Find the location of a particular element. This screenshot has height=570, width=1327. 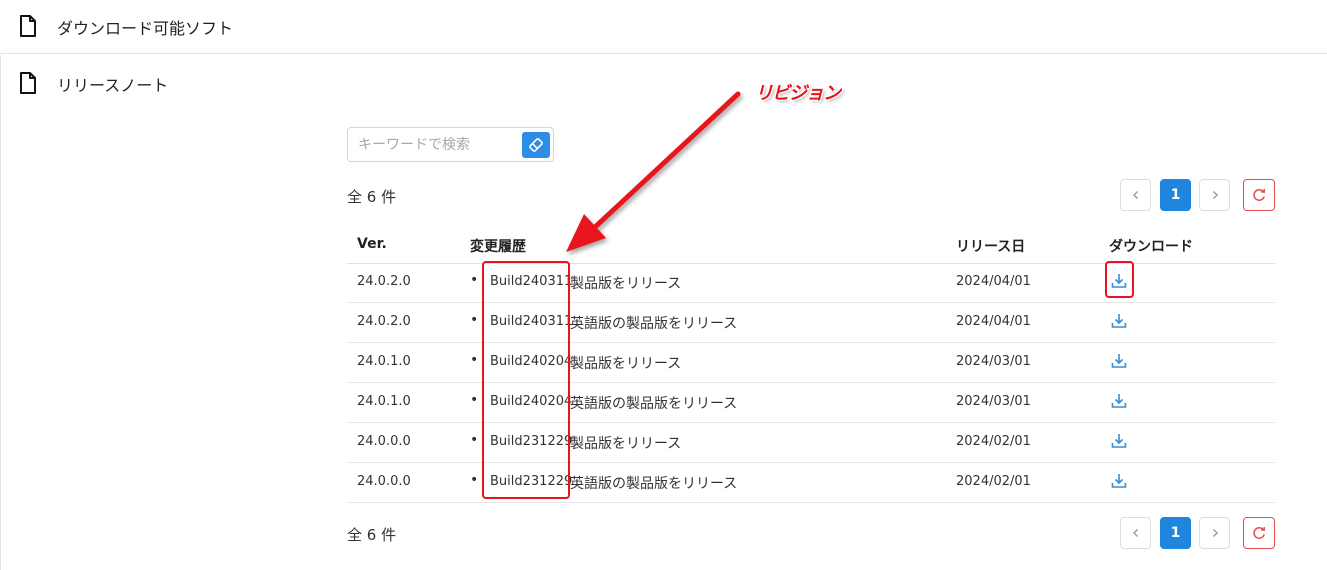

header-version: Ver. is located at coordinates (372, 244).